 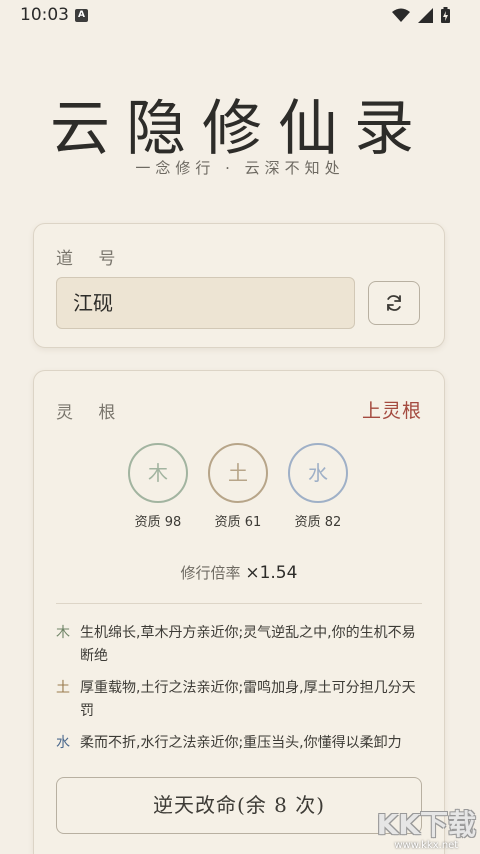 I want to click on status-icons, so click(x=421, y=15).